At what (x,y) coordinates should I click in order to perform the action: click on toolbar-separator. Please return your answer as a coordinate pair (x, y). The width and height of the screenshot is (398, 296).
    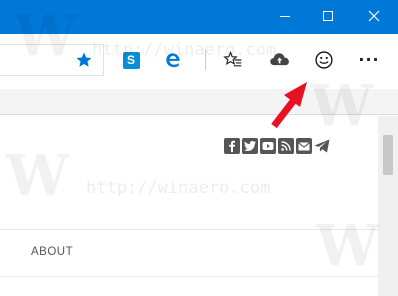
    Looking at the image, I should click on (205, 60).